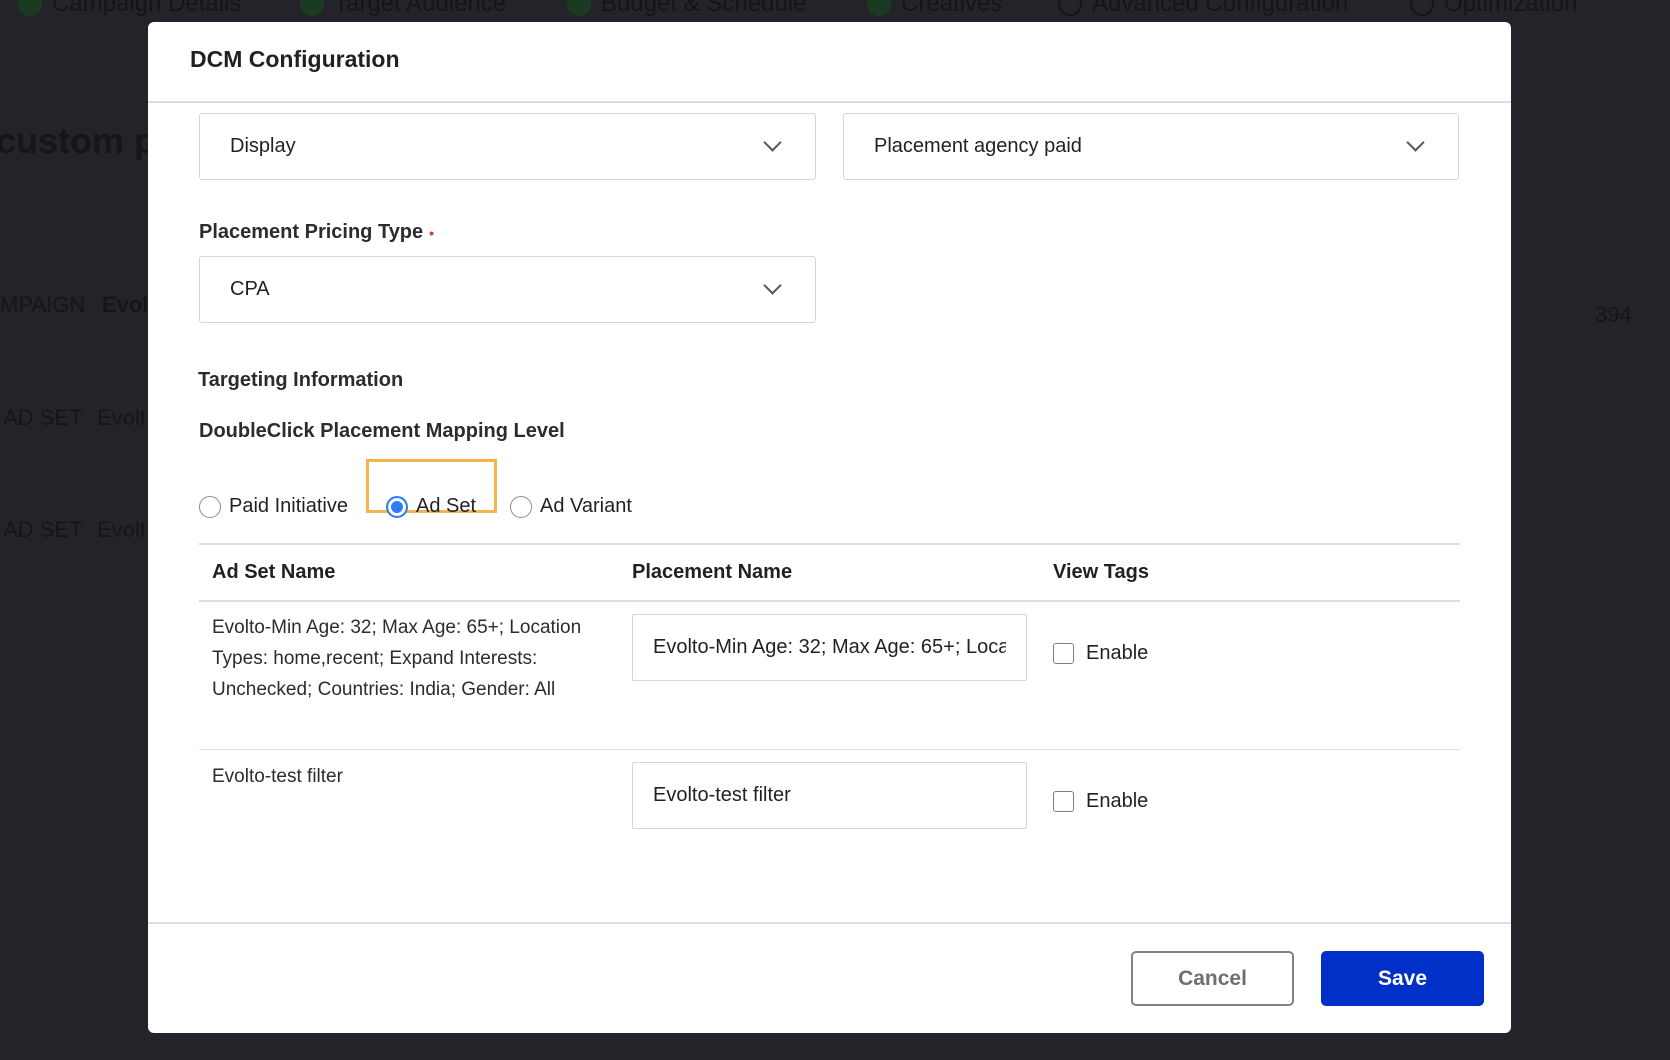  I want to click on step-campaign-details: Campaign Details, so click(129, 9).